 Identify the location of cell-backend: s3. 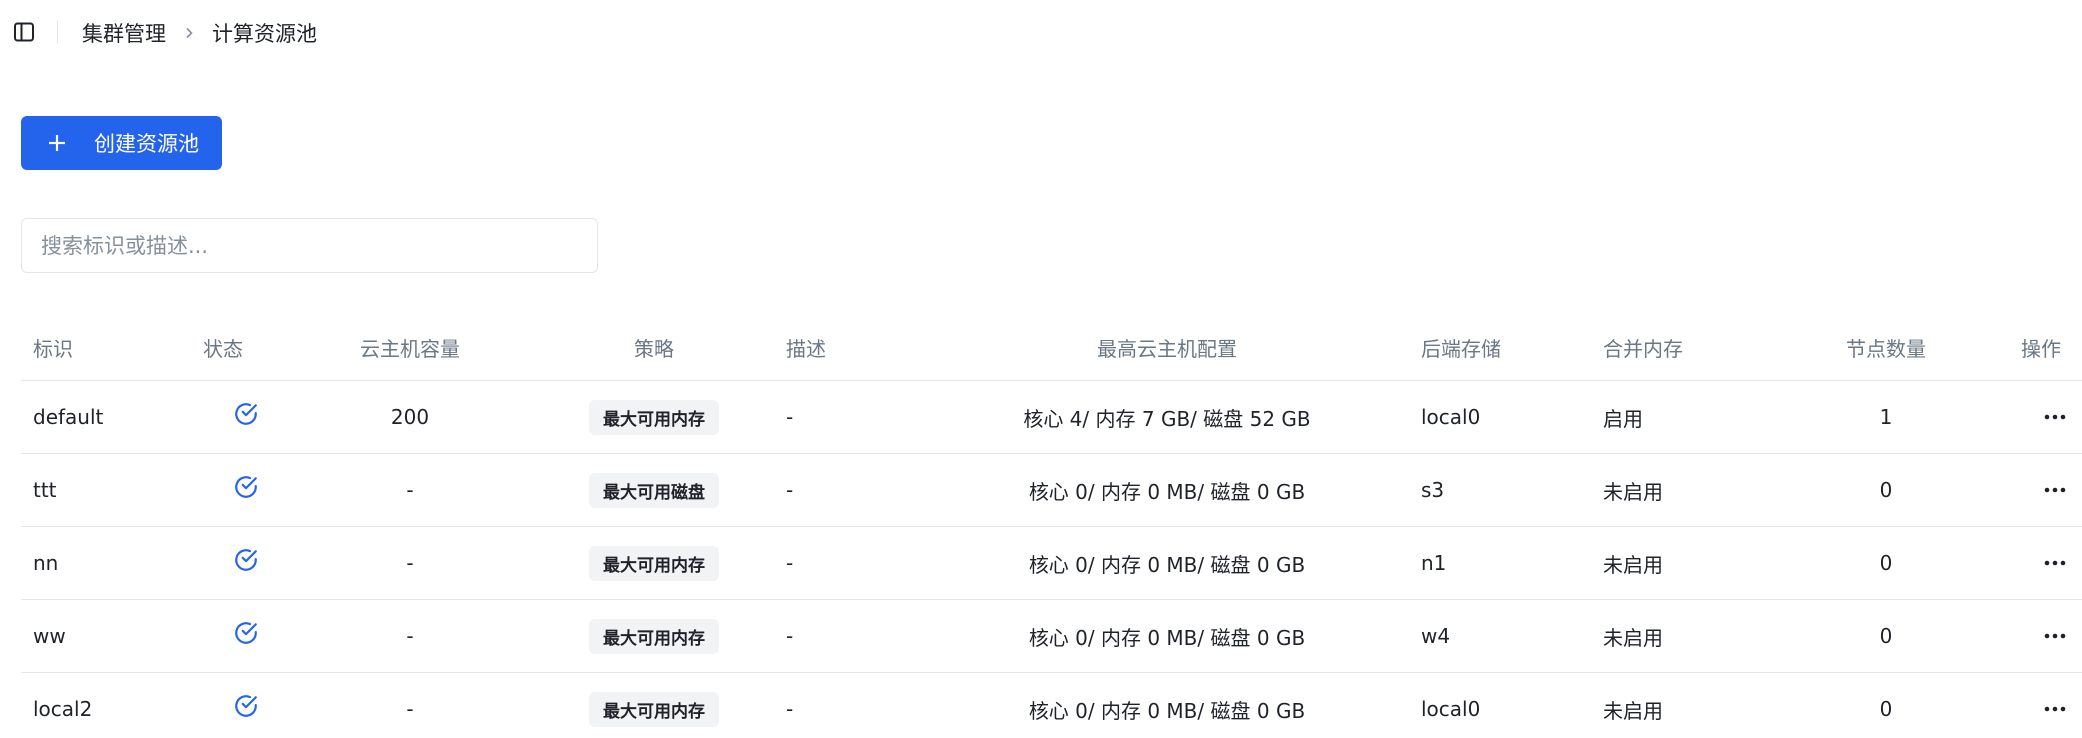
(1433, 490).